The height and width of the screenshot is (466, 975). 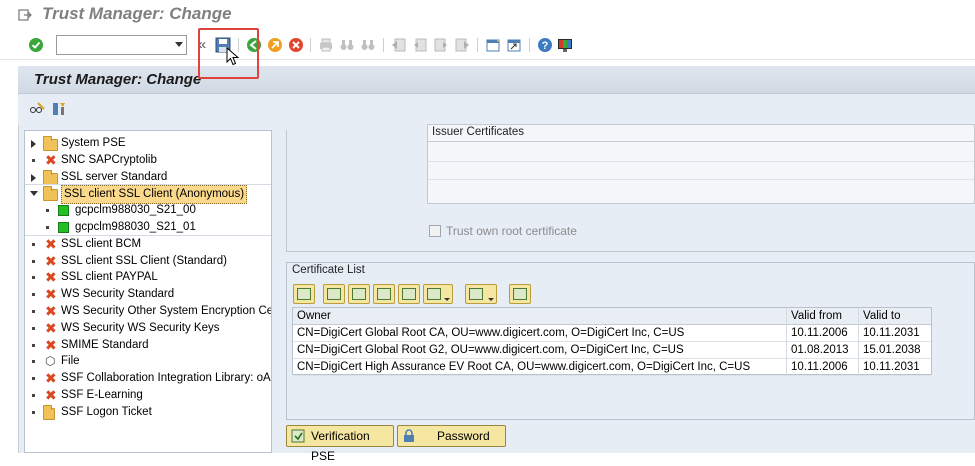 What do you see at coordinates (36, 45) in the screenshot?
I see `enter-button` at bounding box center [36, 45].